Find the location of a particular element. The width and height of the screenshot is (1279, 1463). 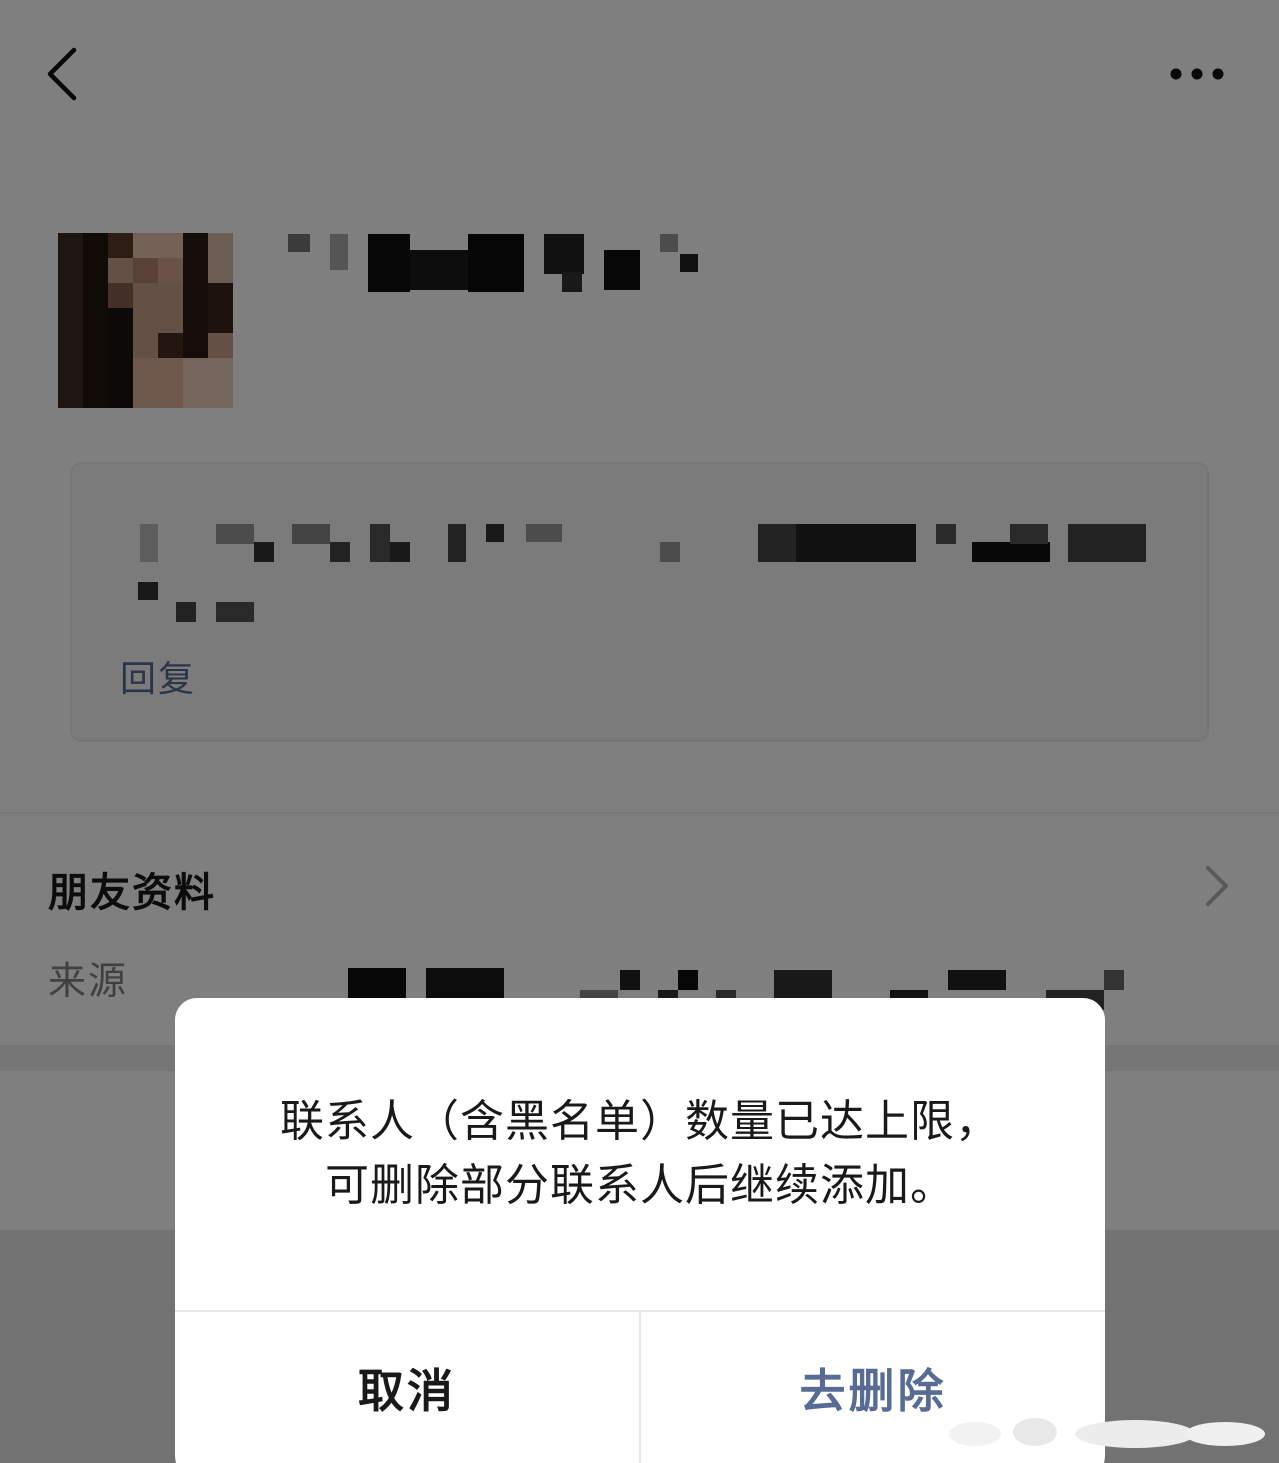

dialog-message-line-1: 联系人（含黑名单）数量已达上限， is located at coordinates (640, 1121).